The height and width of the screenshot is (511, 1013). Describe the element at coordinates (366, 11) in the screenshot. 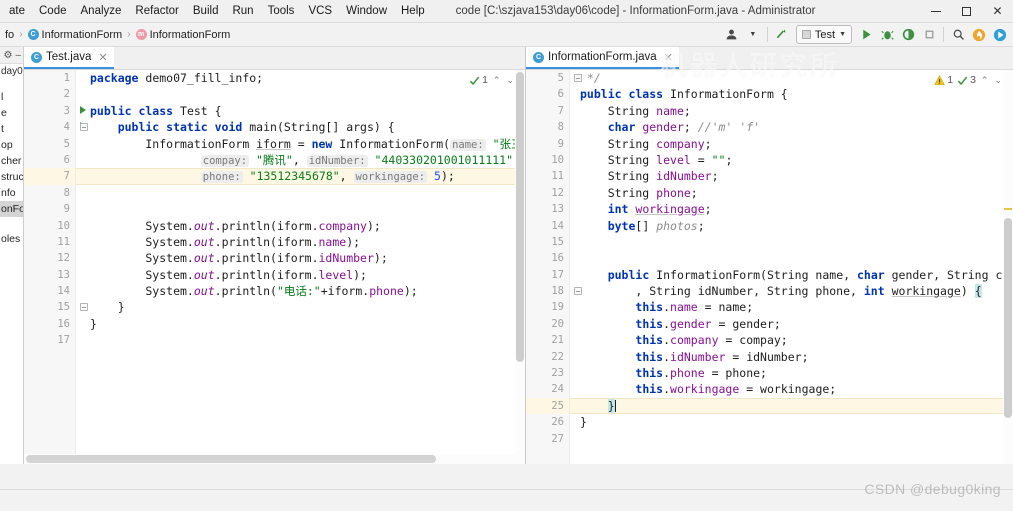

I see `menu-item-window: Window` at that location.